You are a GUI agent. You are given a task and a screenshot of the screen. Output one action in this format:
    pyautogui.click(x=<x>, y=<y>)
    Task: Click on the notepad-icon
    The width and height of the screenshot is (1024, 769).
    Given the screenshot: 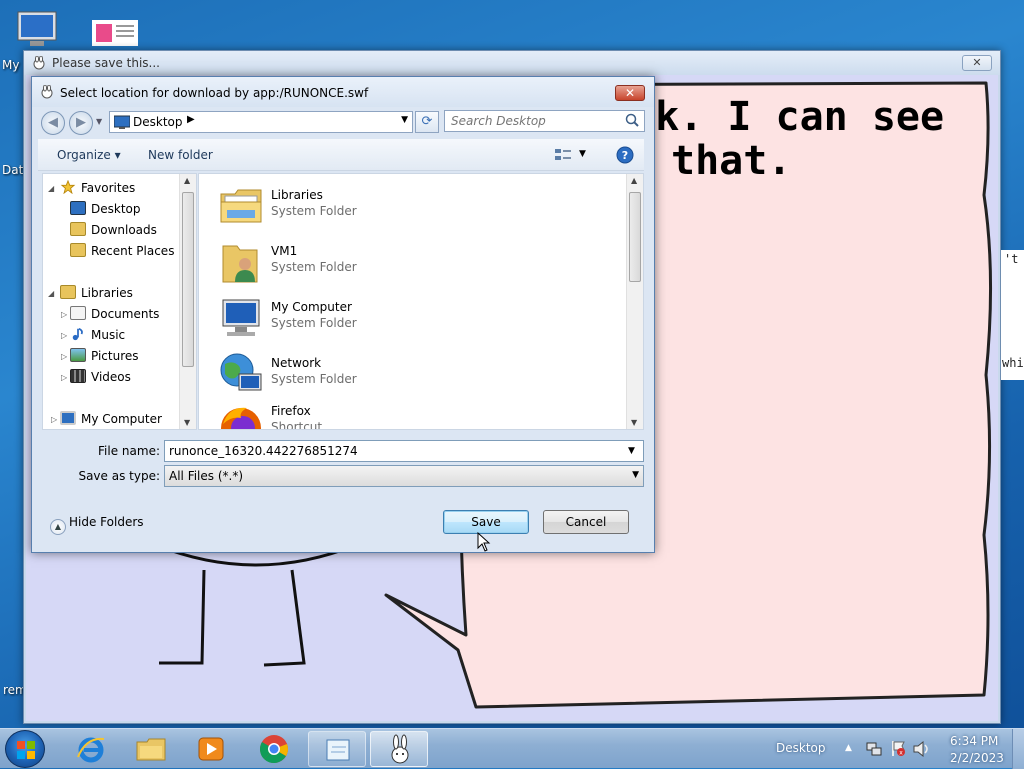 What is the action you would take?
    pyautogui.click(x=338, y=750)
    